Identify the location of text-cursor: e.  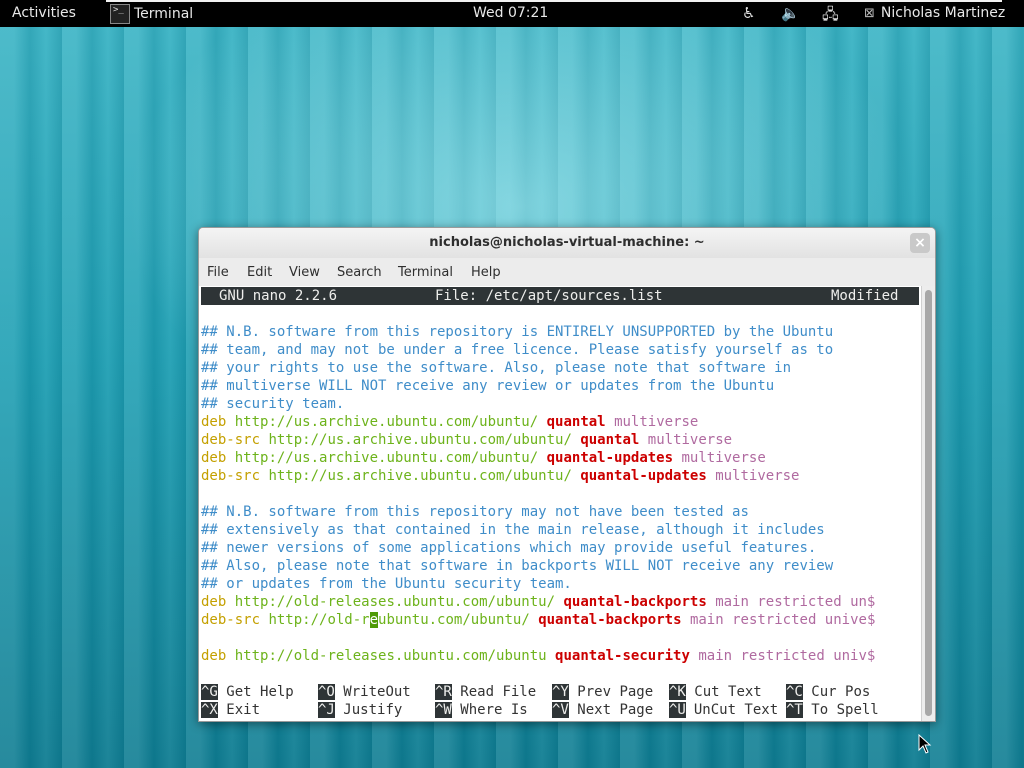
(374, 620).